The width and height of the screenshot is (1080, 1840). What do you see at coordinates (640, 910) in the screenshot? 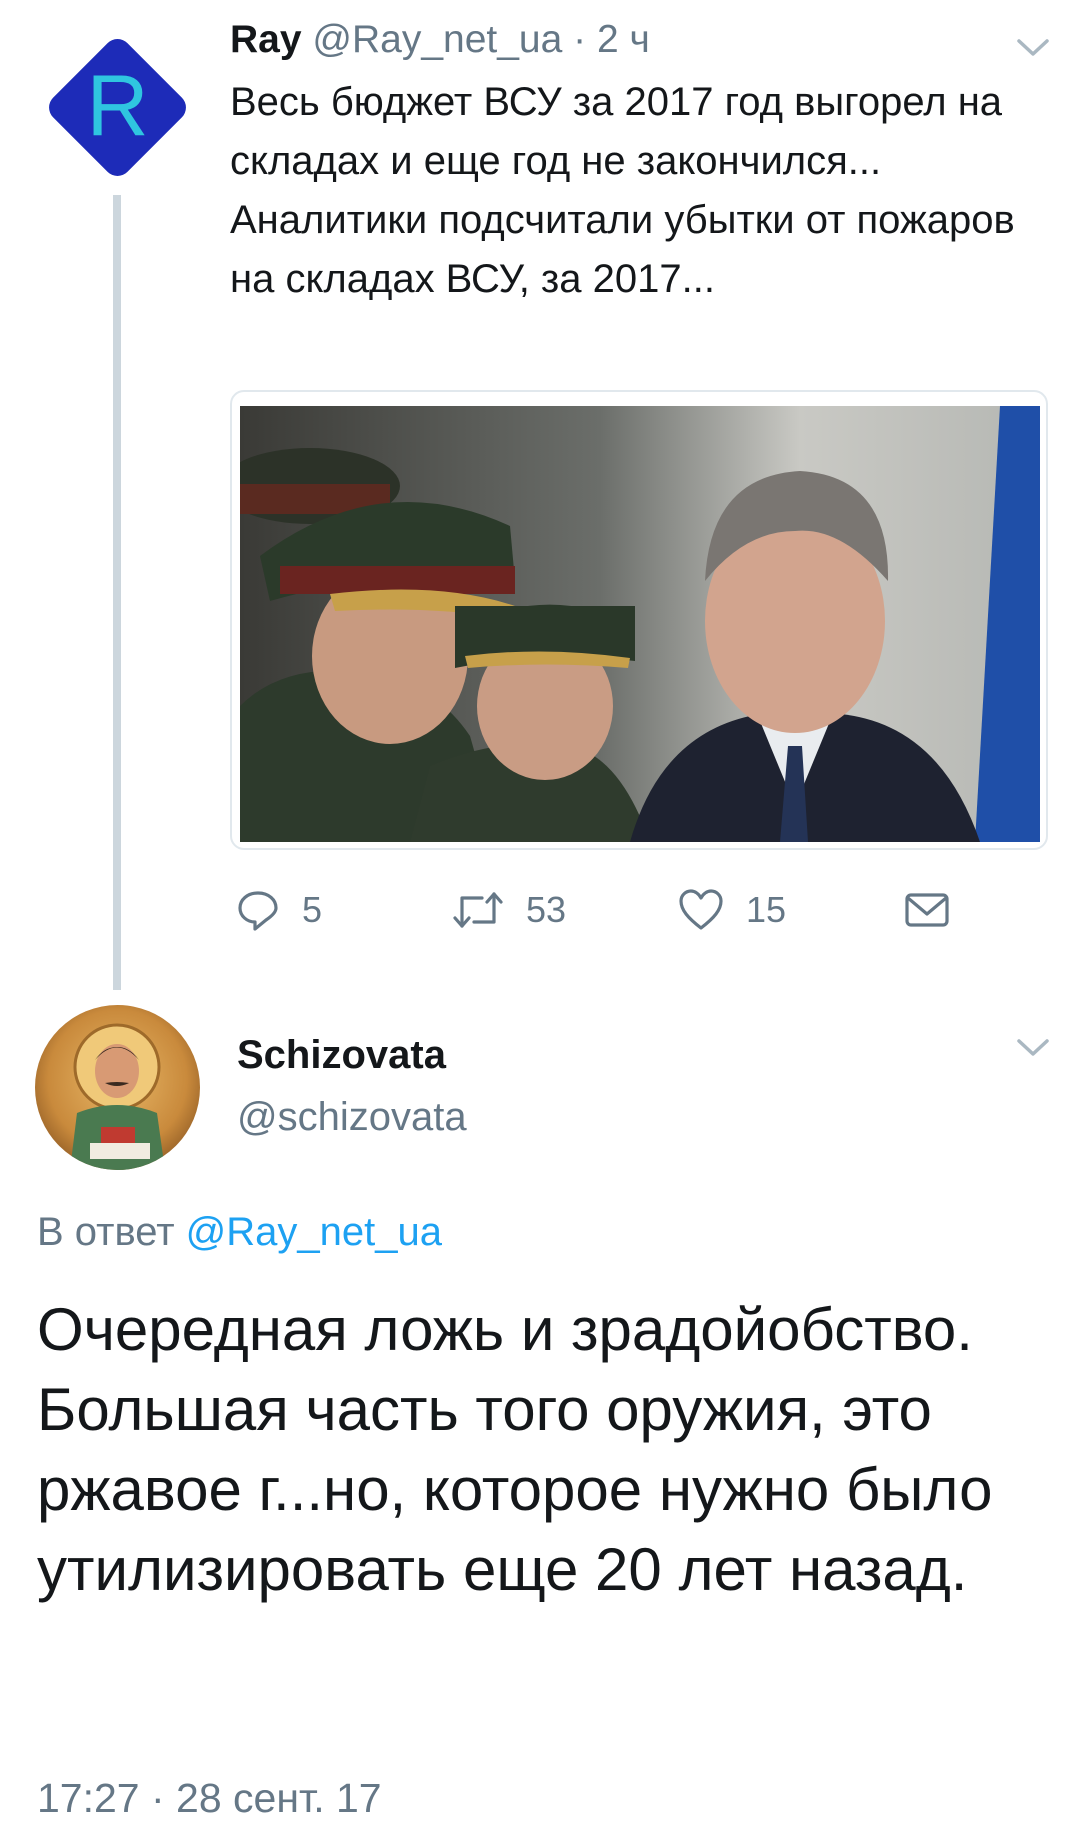
I see `tweet-actions: 5 53 15` at bounding box center [640, 910].